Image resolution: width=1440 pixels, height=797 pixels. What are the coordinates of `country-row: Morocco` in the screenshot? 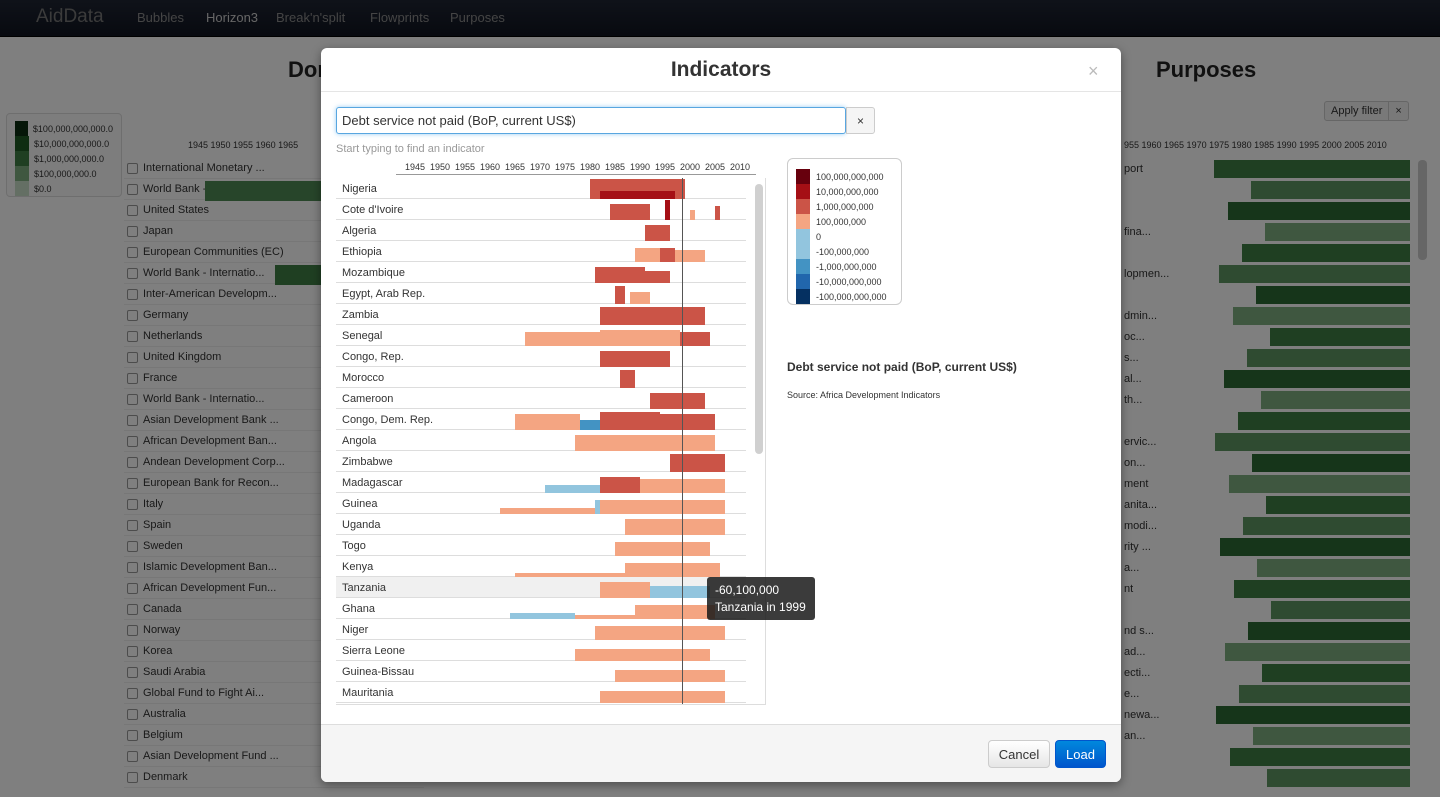 It's located at (541, 377).